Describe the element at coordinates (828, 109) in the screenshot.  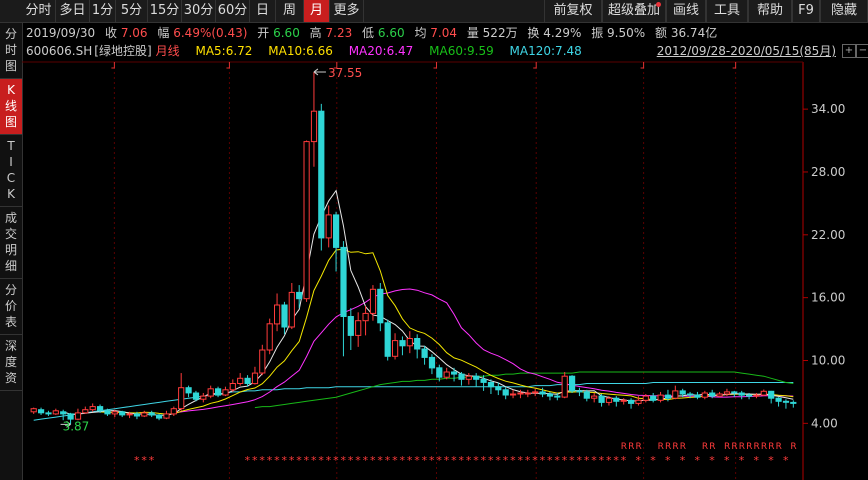
I see `y-tick-label: 34.00` at that location.